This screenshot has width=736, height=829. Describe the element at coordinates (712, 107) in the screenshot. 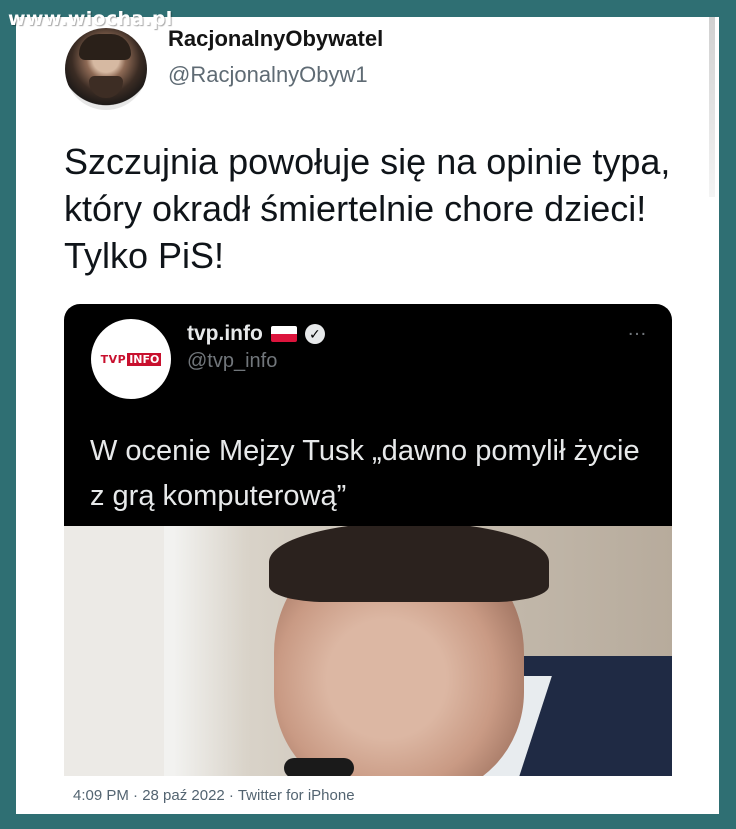

I see `scrollbar` at that location.